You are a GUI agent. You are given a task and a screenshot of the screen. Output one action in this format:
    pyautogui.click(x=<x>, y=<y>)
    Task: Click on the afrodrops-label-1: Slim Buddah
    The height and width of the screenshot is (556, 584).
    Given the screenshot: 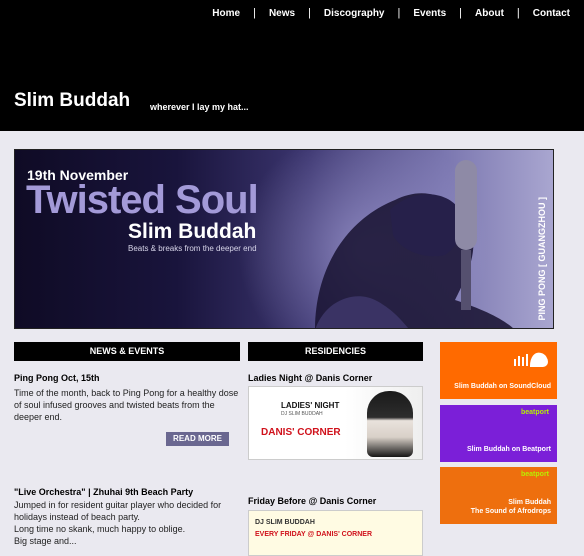 What is the action you would take?
    pyautogui.click(x=529, y=502)
    